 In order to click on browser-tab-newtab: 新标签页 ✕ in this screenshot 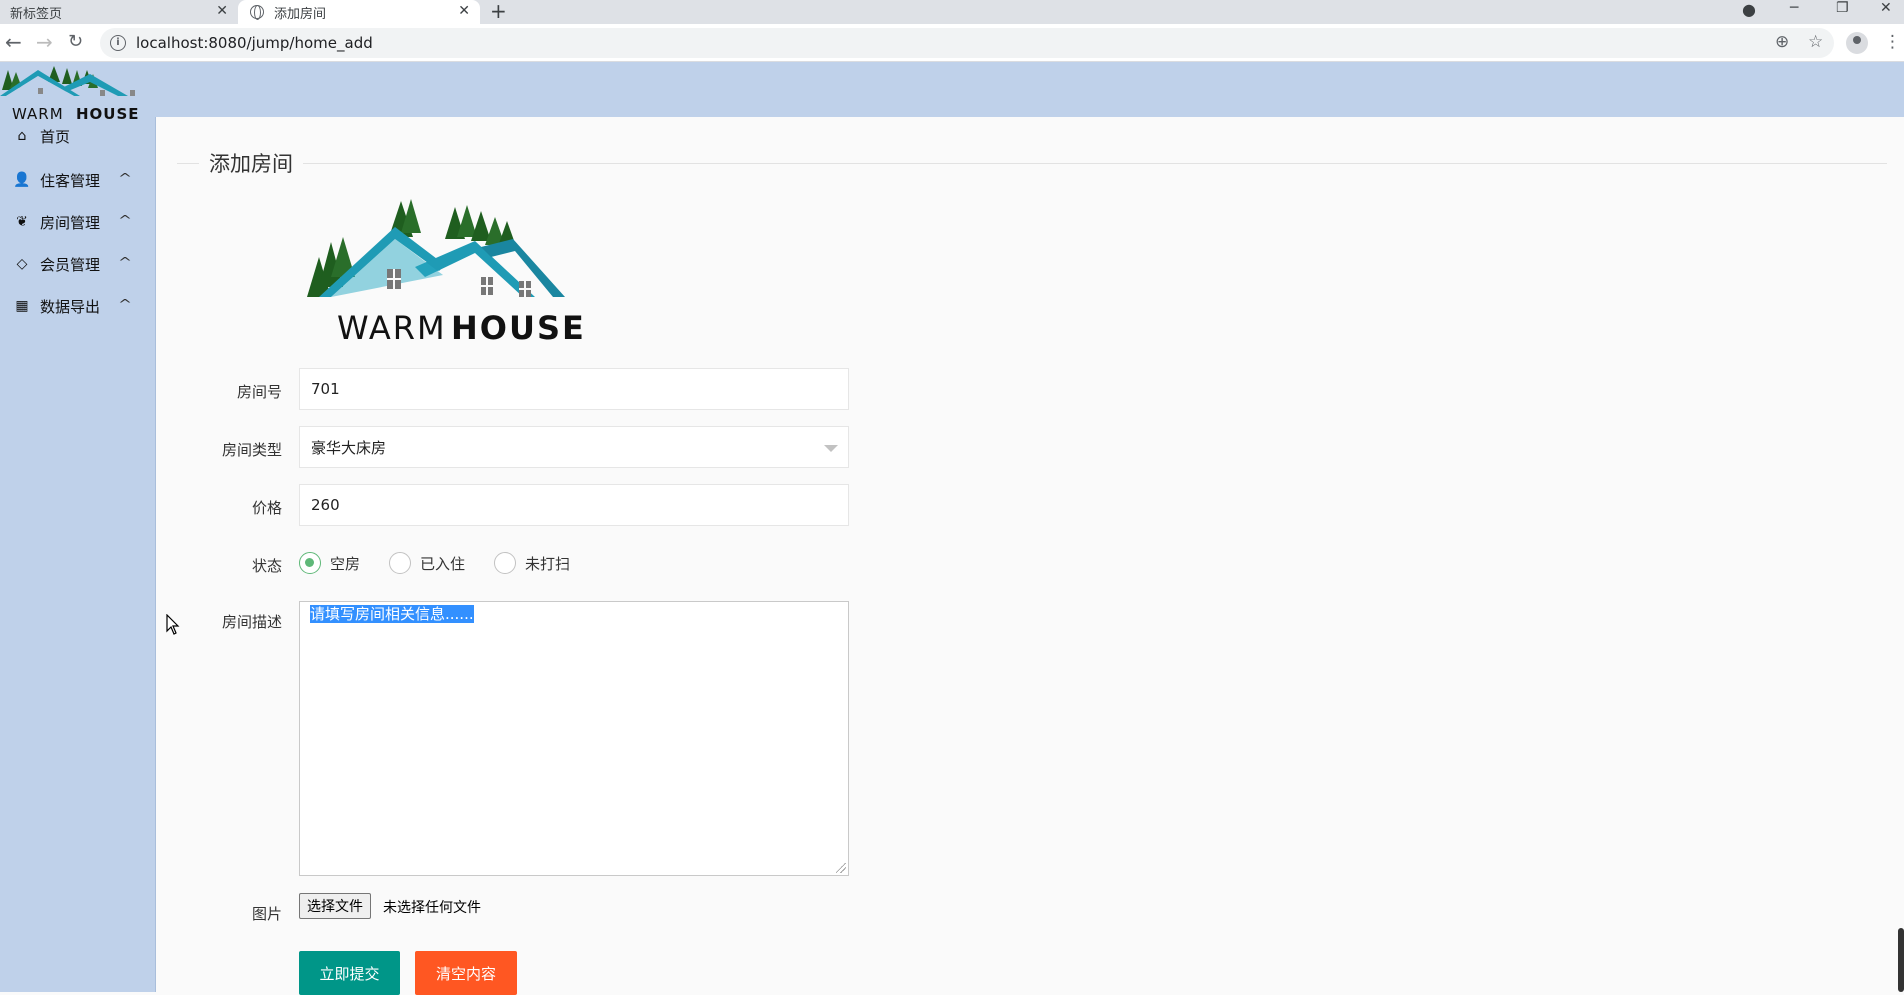, I will do `click(119, 12)`.